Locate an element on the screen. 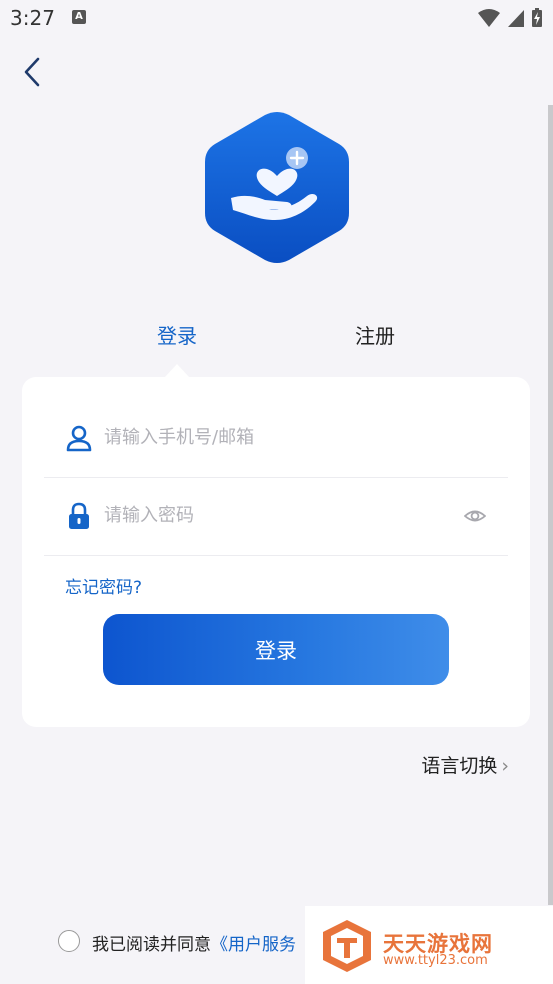  language-switch: 语言切换 › is located at coordinates (465, 764).